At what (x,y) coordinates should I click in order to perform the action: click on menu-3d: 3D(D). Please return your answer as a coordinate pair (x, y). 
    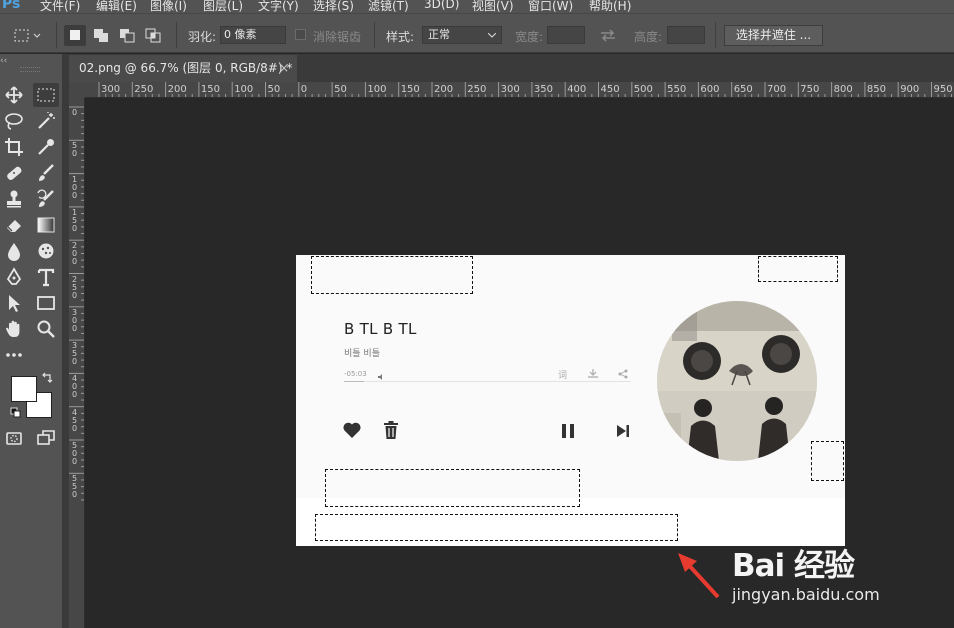
    Looking at the image, I should click on (441, 5).